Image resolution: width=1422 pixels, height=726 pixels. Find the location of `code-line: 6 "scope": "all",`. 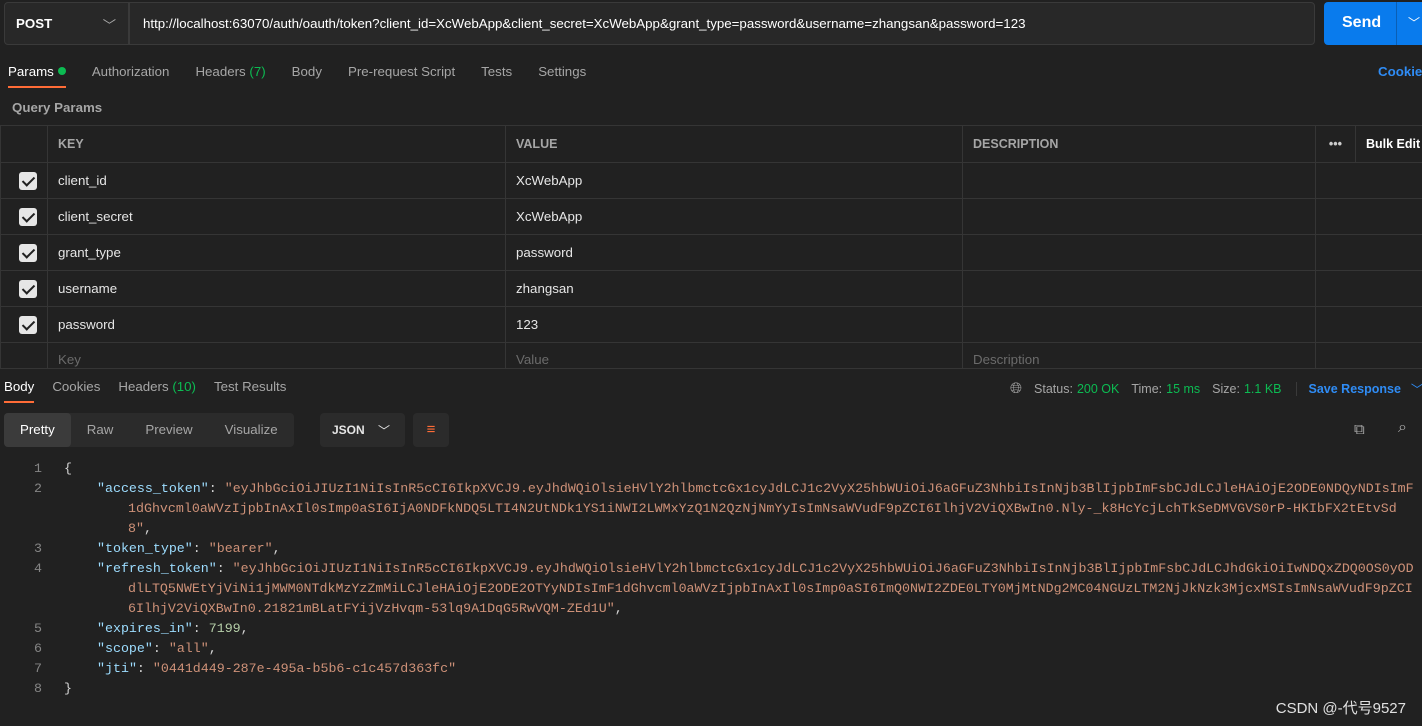

code-line: 6 "scope": "all", is located at coordinates (709, 649).